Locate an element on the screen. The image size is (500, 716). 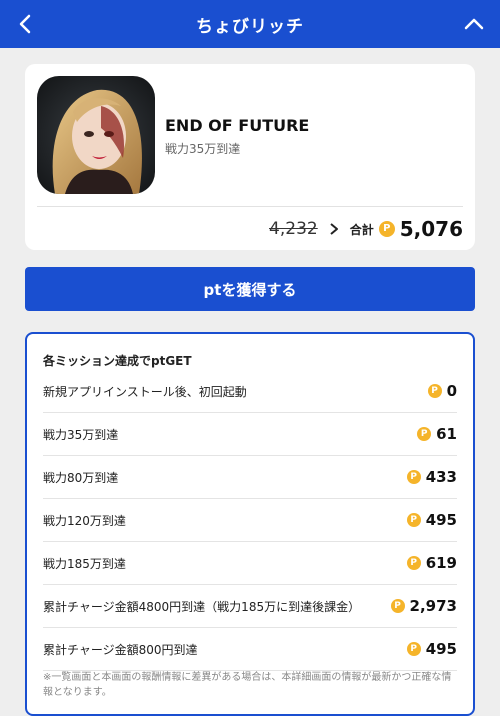
mission-row: 戦力35万到達 P 61 is located at coordinates (250, 434).